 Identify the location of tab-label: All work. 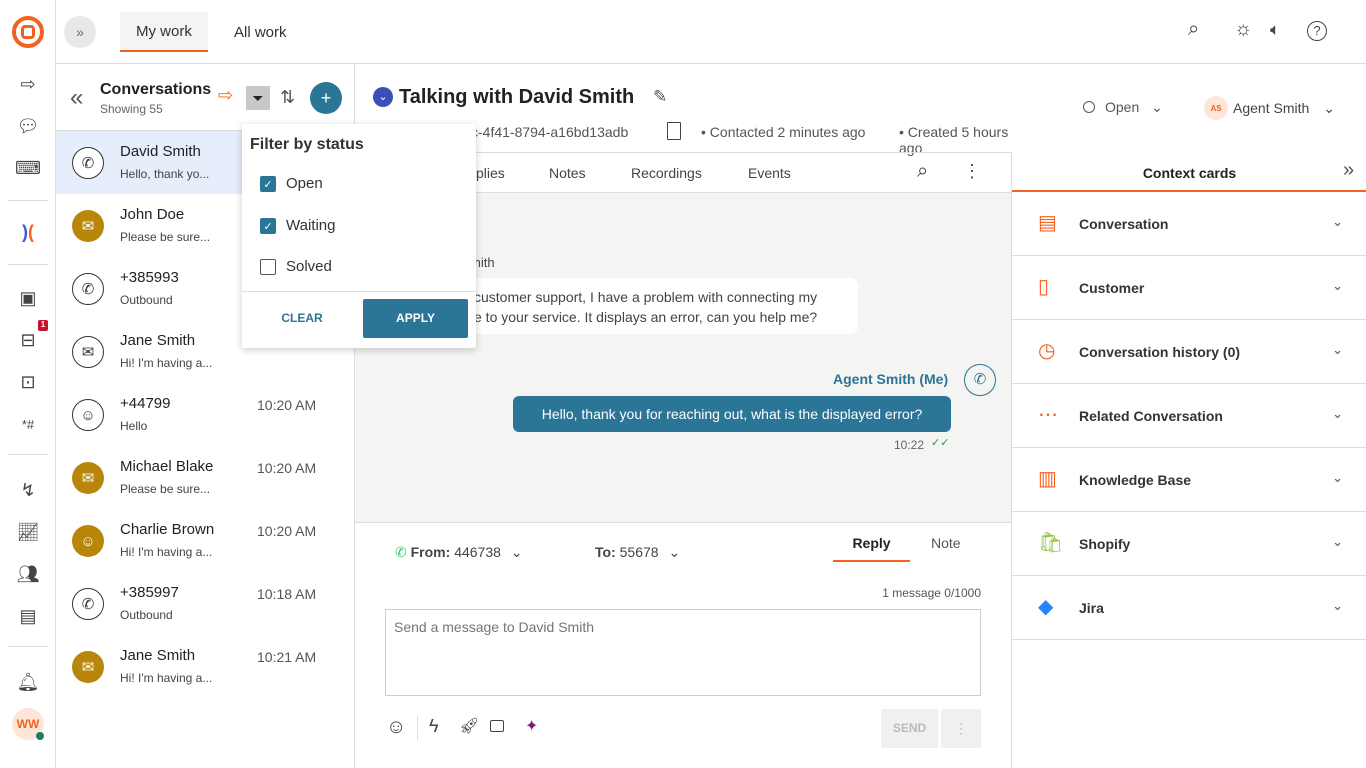
(260, 32).